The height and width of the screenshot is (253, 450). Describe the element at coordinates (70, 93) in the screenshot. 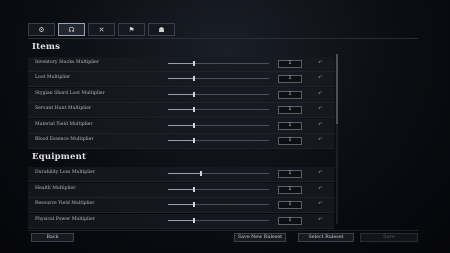

I see `setting-label: Stygian Shard Loot Multiplier` at that location.